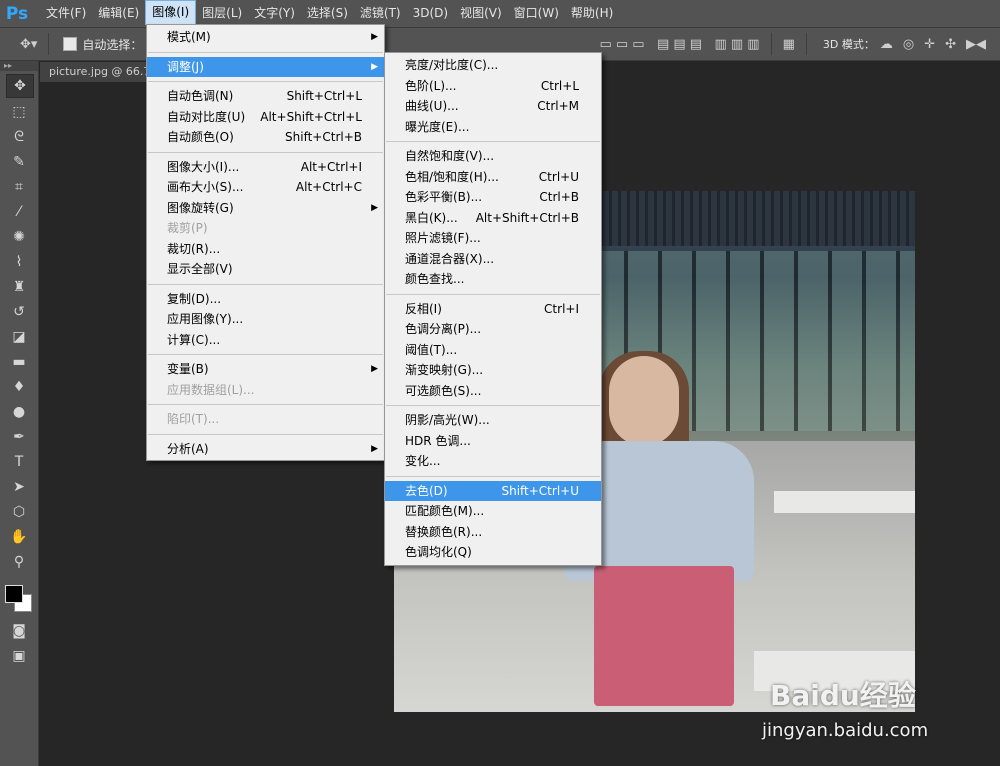 The height and width of the screenshot is (766, 1000). What do you see at coordinates (929, 44) in the screenshot?
I see `3d-pan-icon: ✛` at bounding box center [929, 44].